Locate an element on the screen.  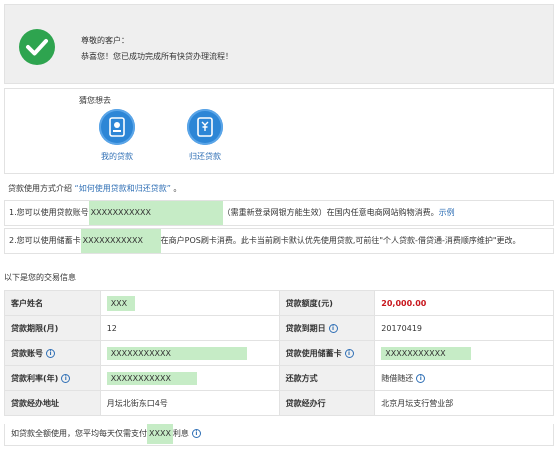
table-row: 贷款经办地址 月坛北街东口4号 贷款经办行 北京月坛支行营业部 is located at coordinates (279, 403).